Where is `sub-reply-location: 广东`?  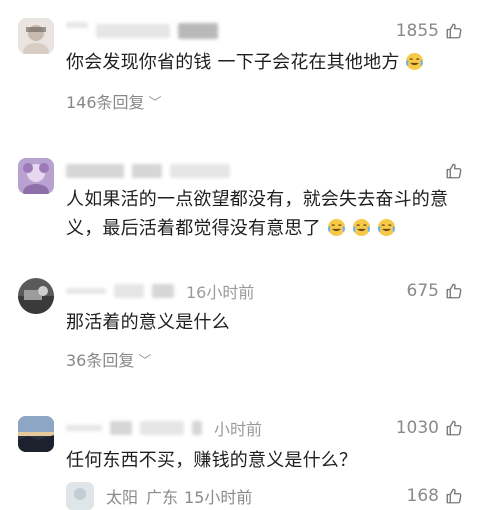 sub-reply-location: 广东 is located at coordinates (162, 497).